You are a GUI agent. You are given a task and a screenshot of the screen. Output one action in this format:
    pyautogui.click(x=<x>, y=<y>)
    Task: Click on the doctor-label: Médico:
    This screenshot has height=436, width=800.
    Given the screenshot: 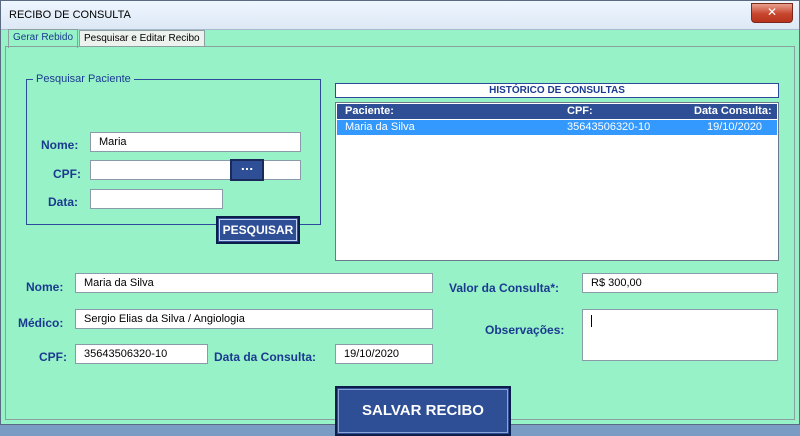 What is the action you would take?
    pyautogui.click(x=41, y=323)
    